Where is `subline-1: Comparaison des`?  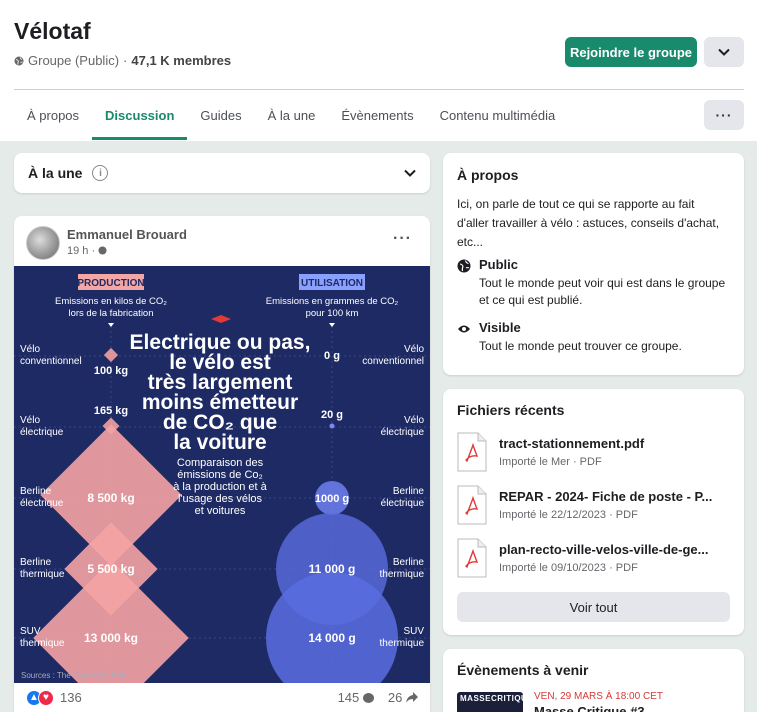 subline-1: Comparaison des is located at coordinates (220, 463).